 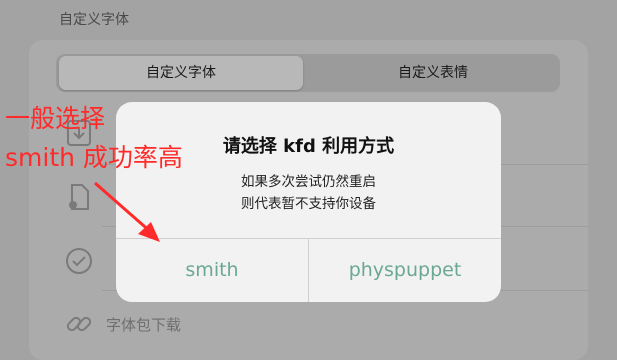 I want to click on link-icon, so click(x=79, y=324).